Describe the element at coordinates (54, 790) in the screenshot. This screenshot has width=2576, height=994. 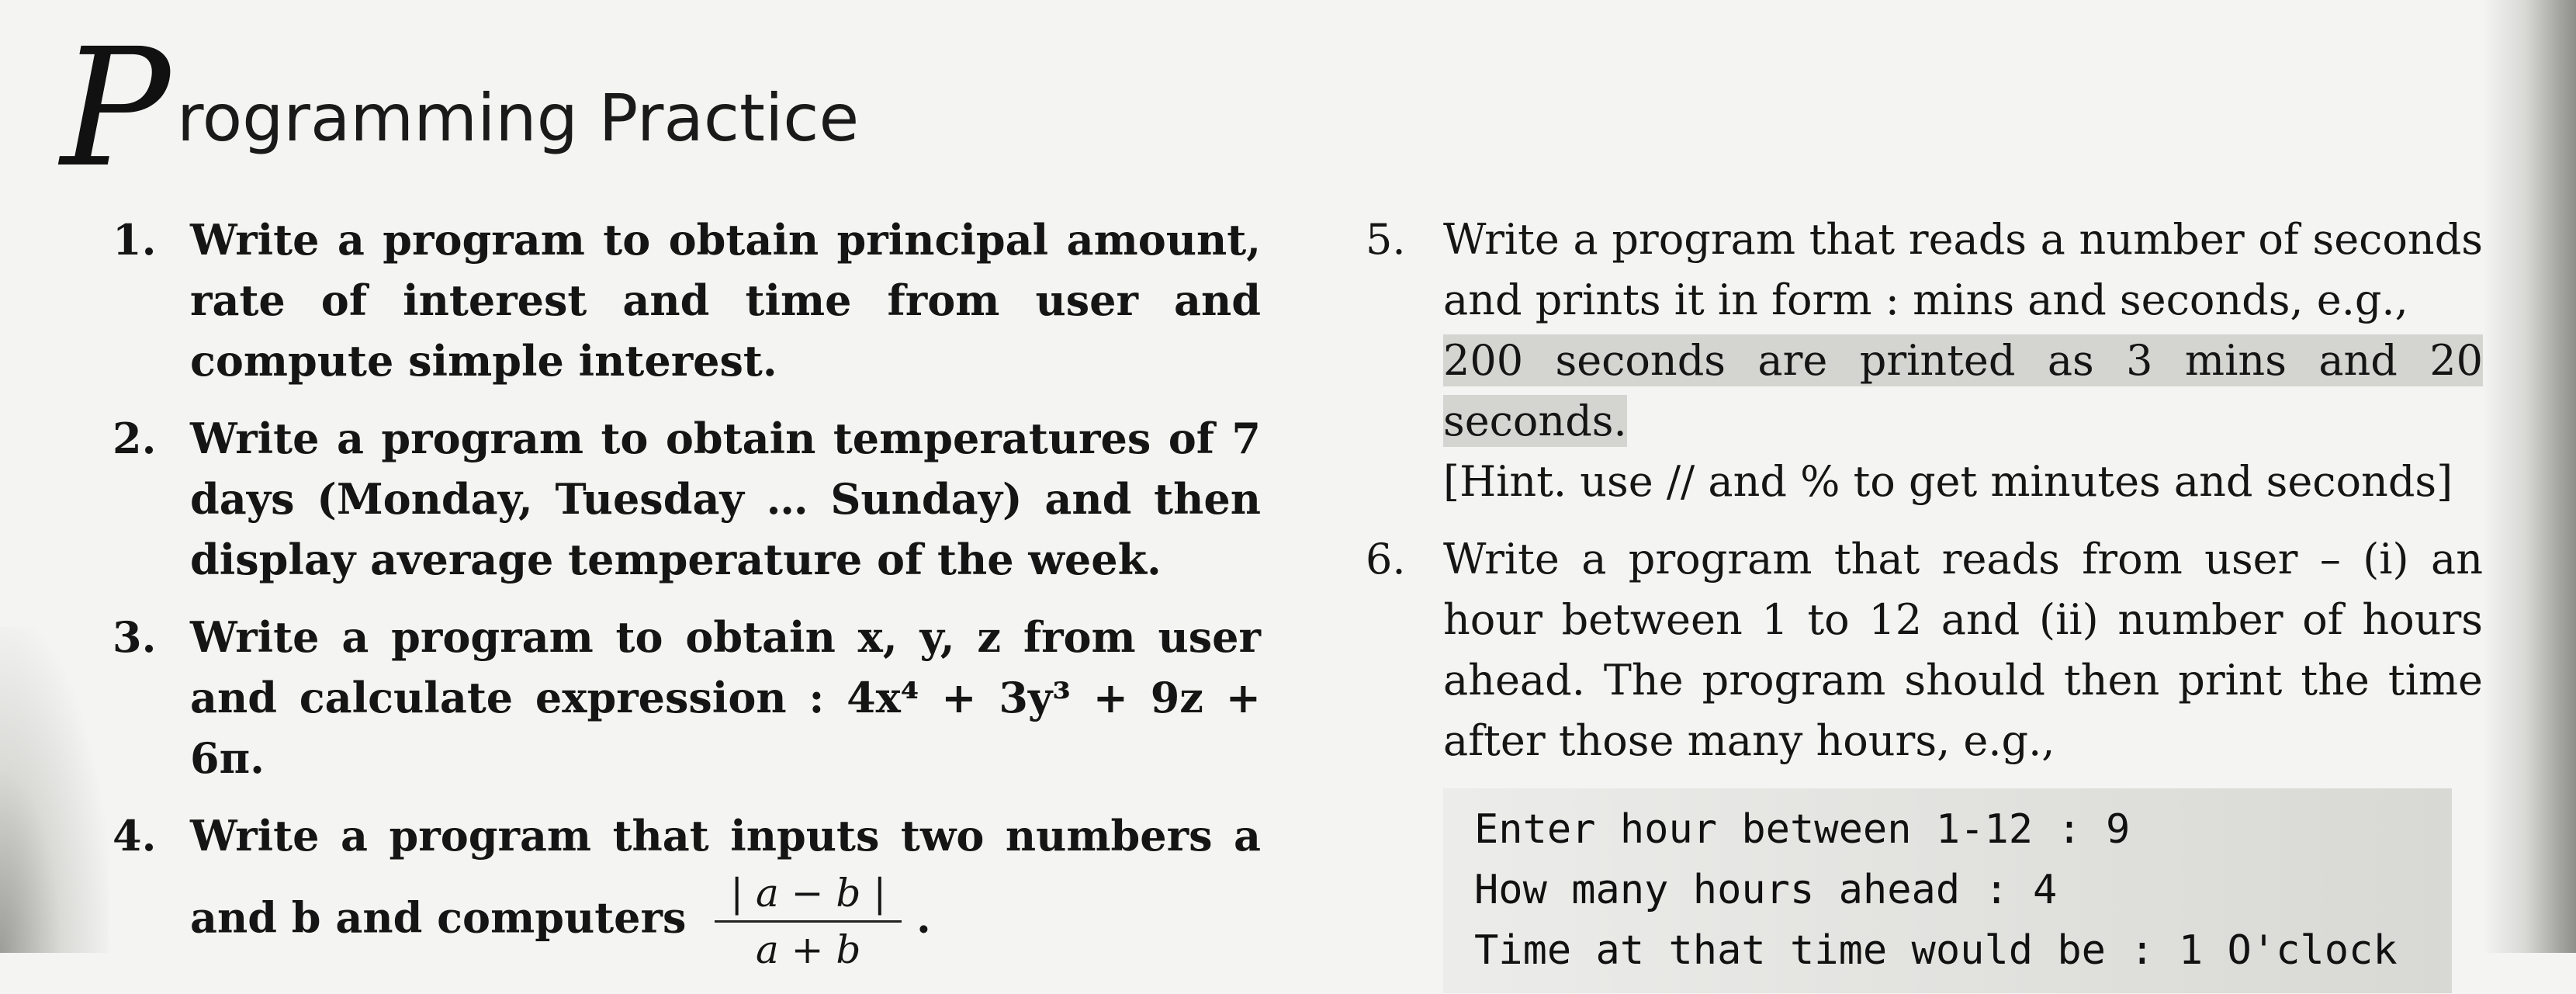
I see `page-corner-shadow` at that location.